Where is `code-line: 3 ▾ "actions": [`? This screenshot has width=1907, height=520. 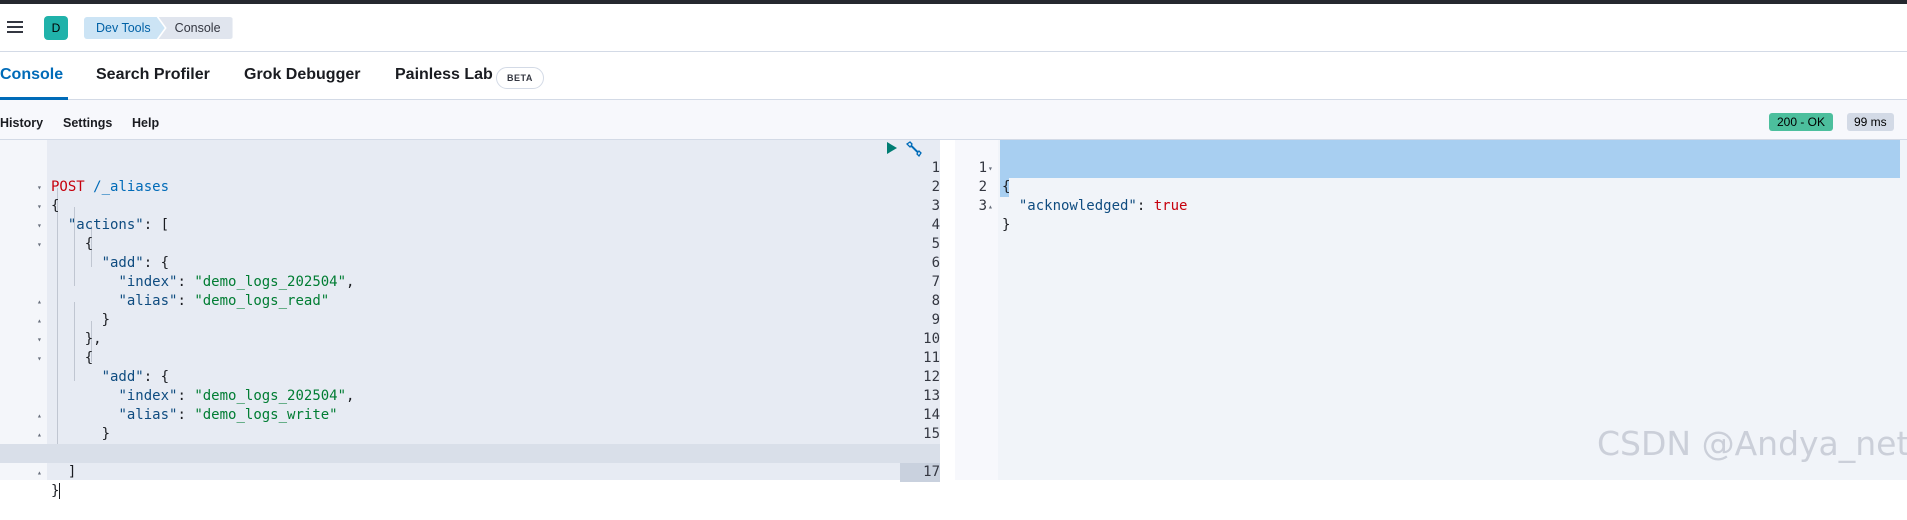 code-line: 3 ▾ "actions": [ is located at coordinates (488, 215).